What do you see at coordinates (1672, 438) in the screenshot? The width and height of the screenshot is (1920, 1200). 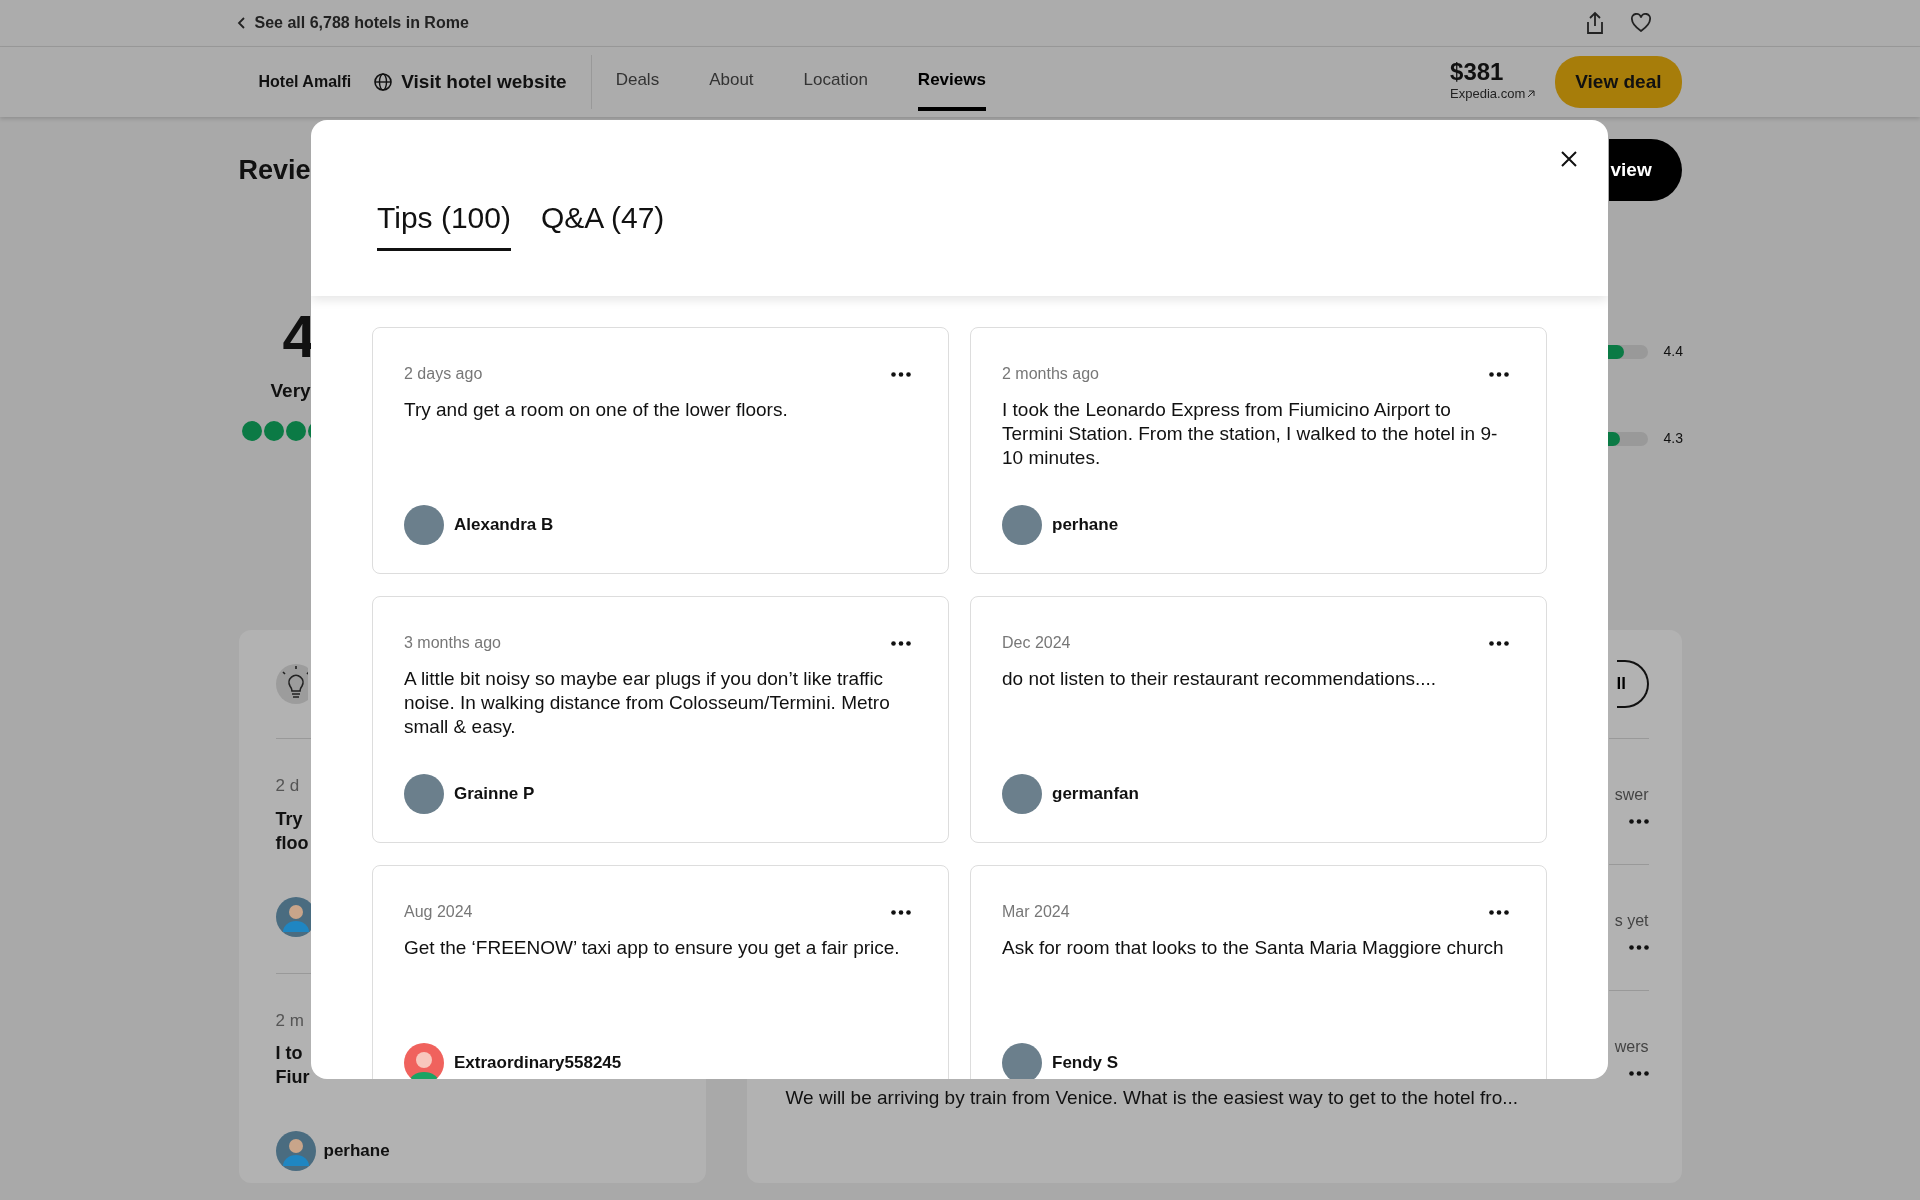 I see `rating-value: 4.3` at bounding box center [1672, 438].